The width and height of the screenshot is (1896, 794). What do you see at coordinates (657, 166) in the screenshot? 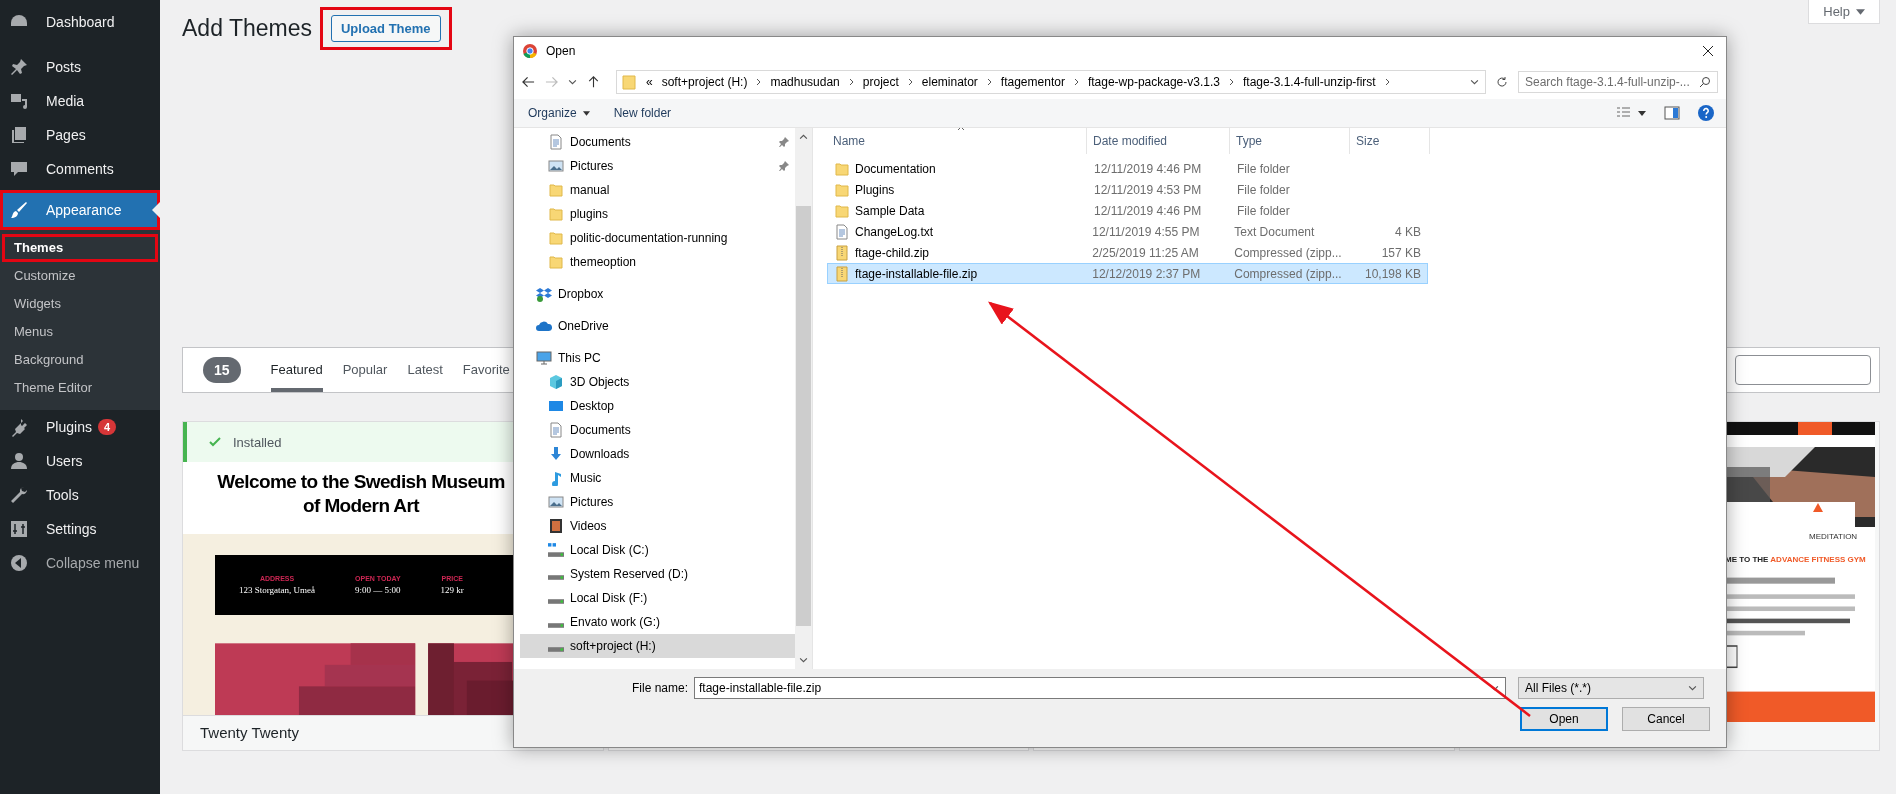
I see `nav-item: Pictures` at bounding box center [657, 166].